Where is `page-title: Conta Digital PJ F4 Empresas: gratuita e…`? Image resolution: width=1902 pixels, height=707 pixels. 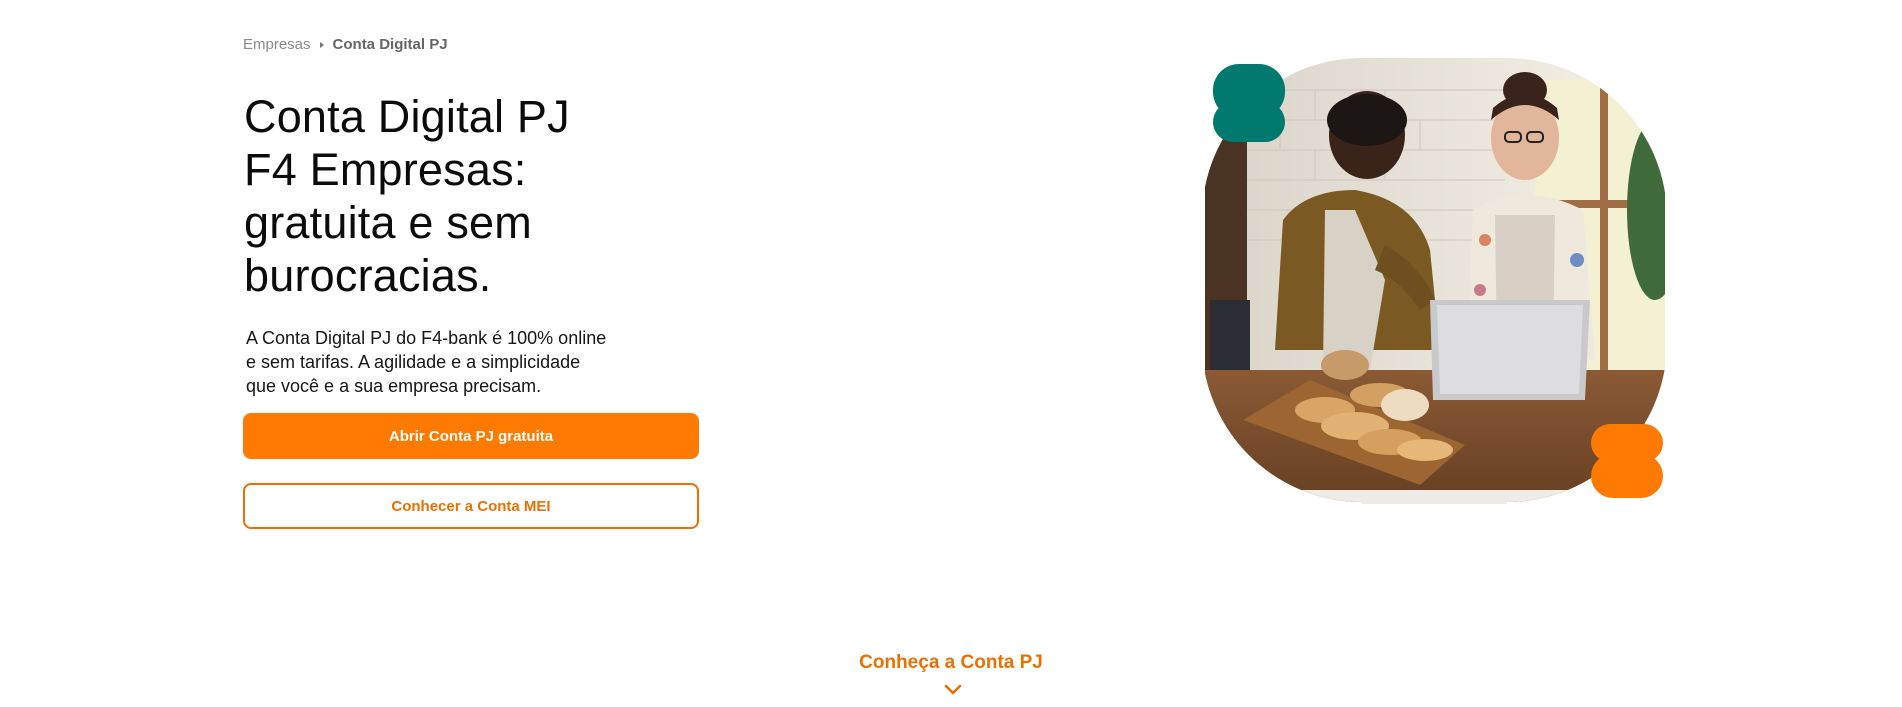
page-title: Conta Digital PJ F4 Empresas: gratuita e… is located at coordinates (454, 196).